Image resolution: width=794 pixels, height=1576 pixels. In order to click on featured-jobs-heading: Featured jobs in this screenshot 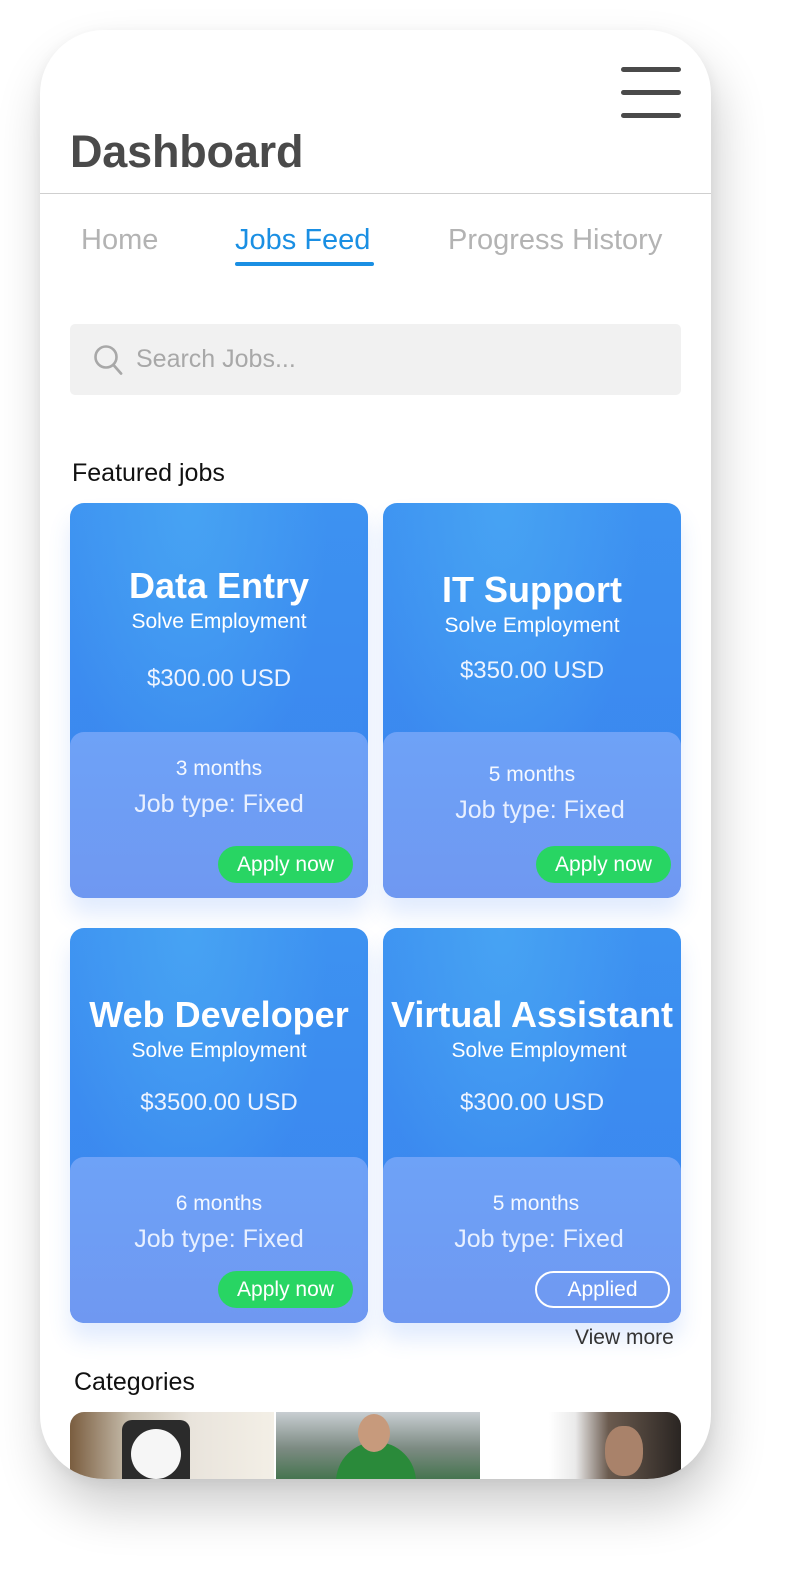, I will do `click(148, 473)`.